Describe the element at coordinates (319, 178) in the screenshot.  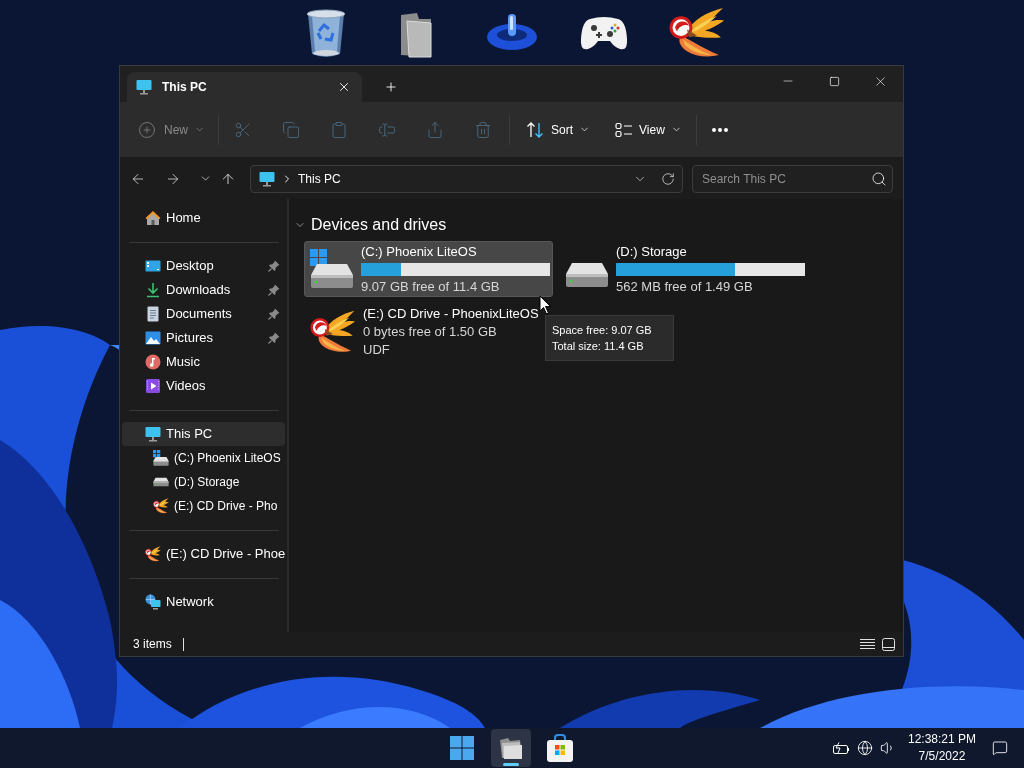
I see `breadcrumb-item: This PC` at that location.